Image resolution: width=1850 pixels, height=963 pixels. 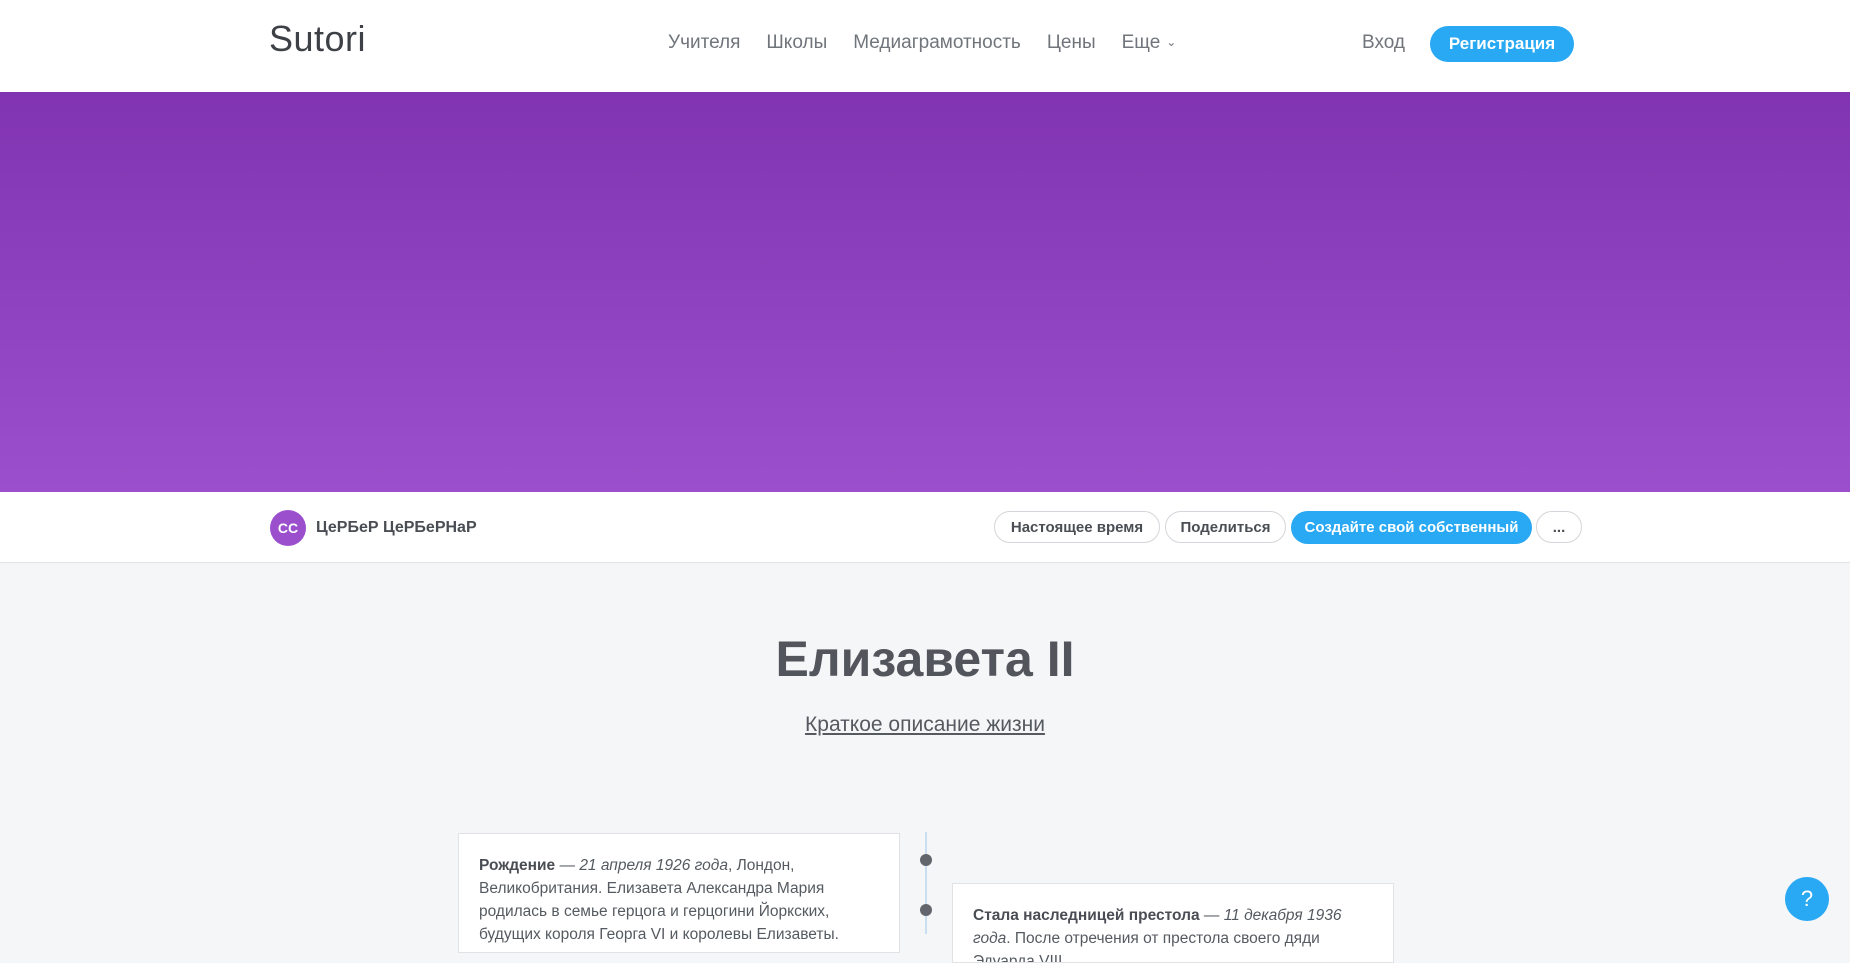 What do you see at coordinates (1171, 42) in the screenshot?
I see `chevron-down-icon: ⌄` at bounding box center [1171, 42].